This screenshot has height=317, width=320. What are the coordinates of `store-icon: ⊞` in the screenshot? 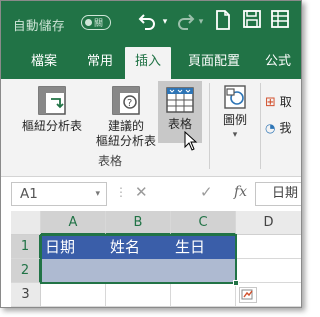 It's located at (270, 102).